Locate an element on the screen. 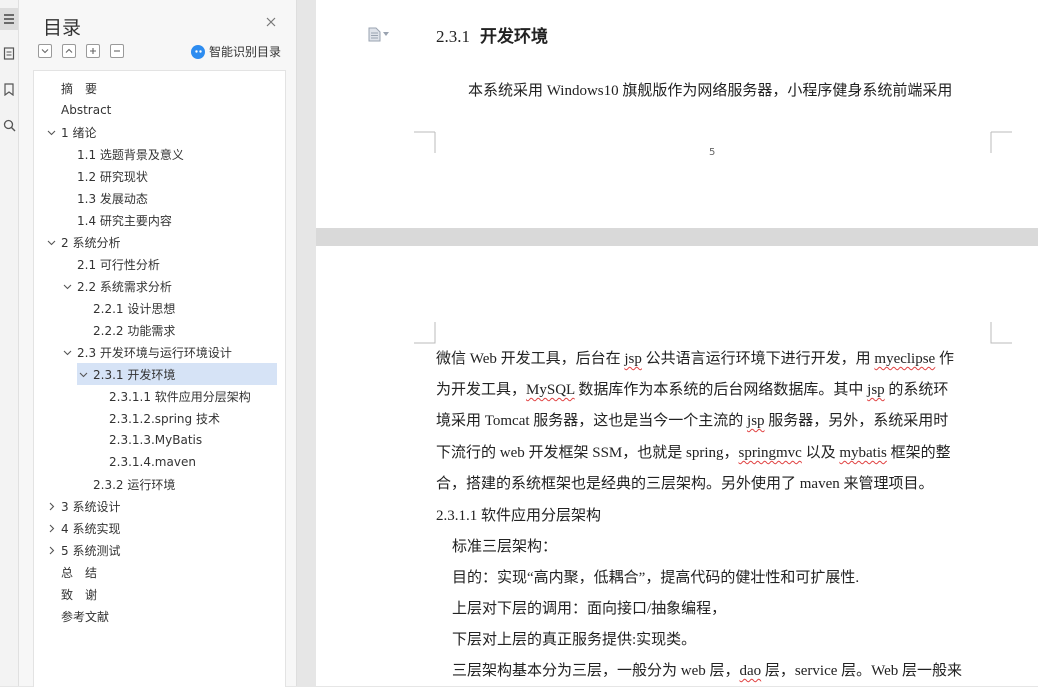 Image resolution: width=1038 pixels, height=687 pixels. bookmark-icon is located at coordinates (9, 89).